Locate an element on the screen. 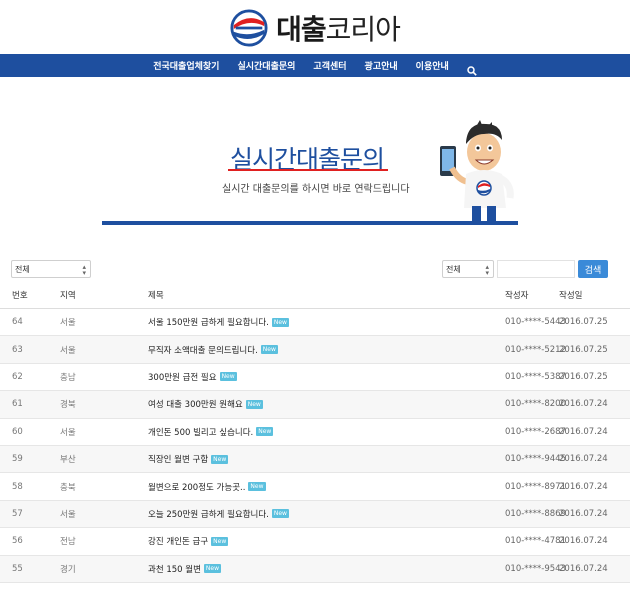 This screenshot has height=594, width=630. row-title-text: 300만원 급전 필요 is located at coordinates (182, 377).